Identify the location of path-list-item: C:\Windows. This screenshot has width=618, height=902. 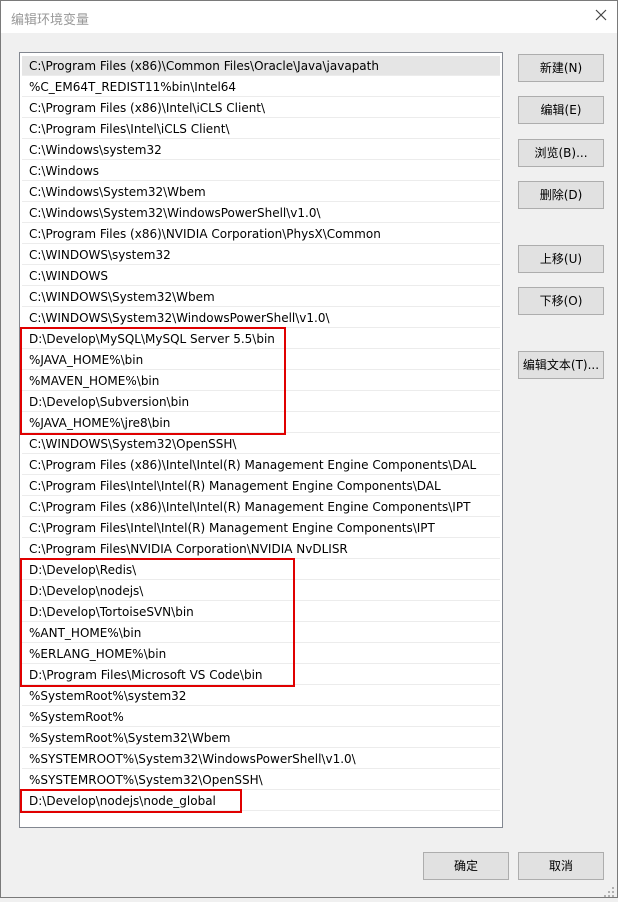
(261, 171).